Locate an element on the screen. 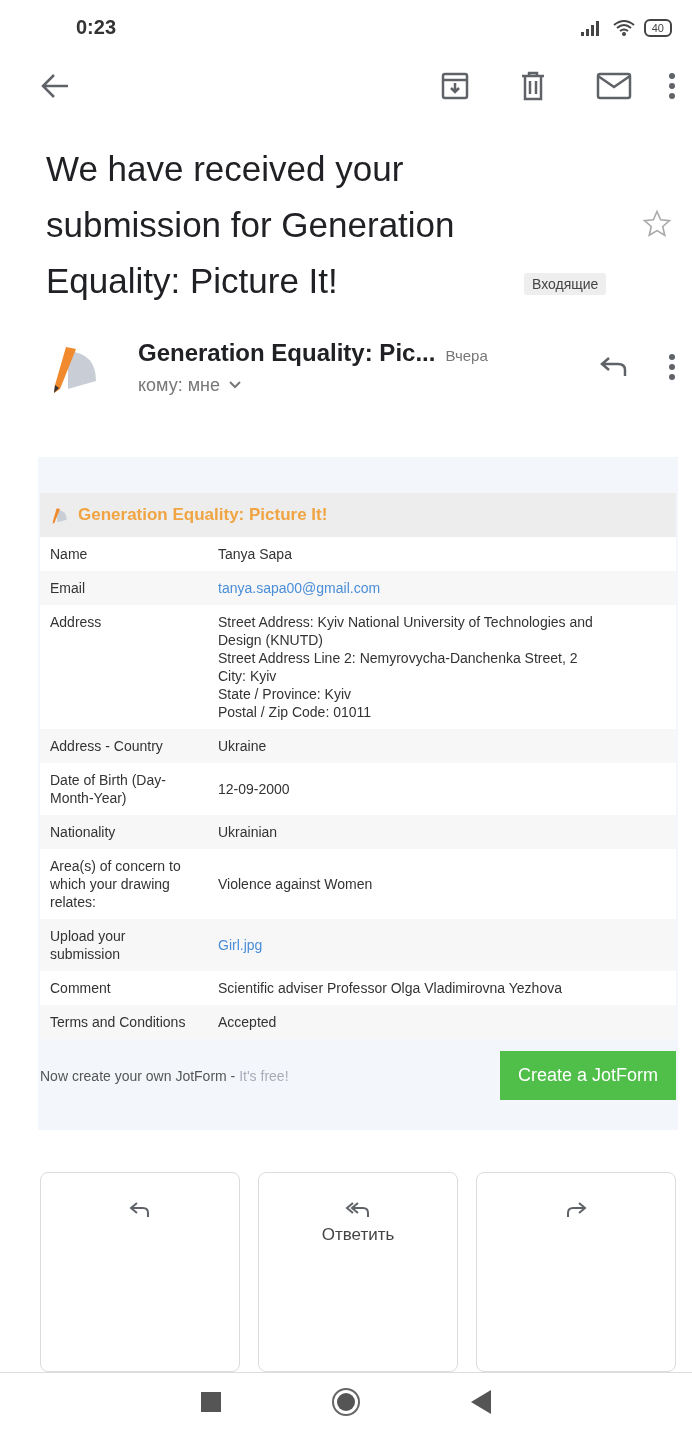  field-value: Ukrainian is located at coordinates (248, 832).